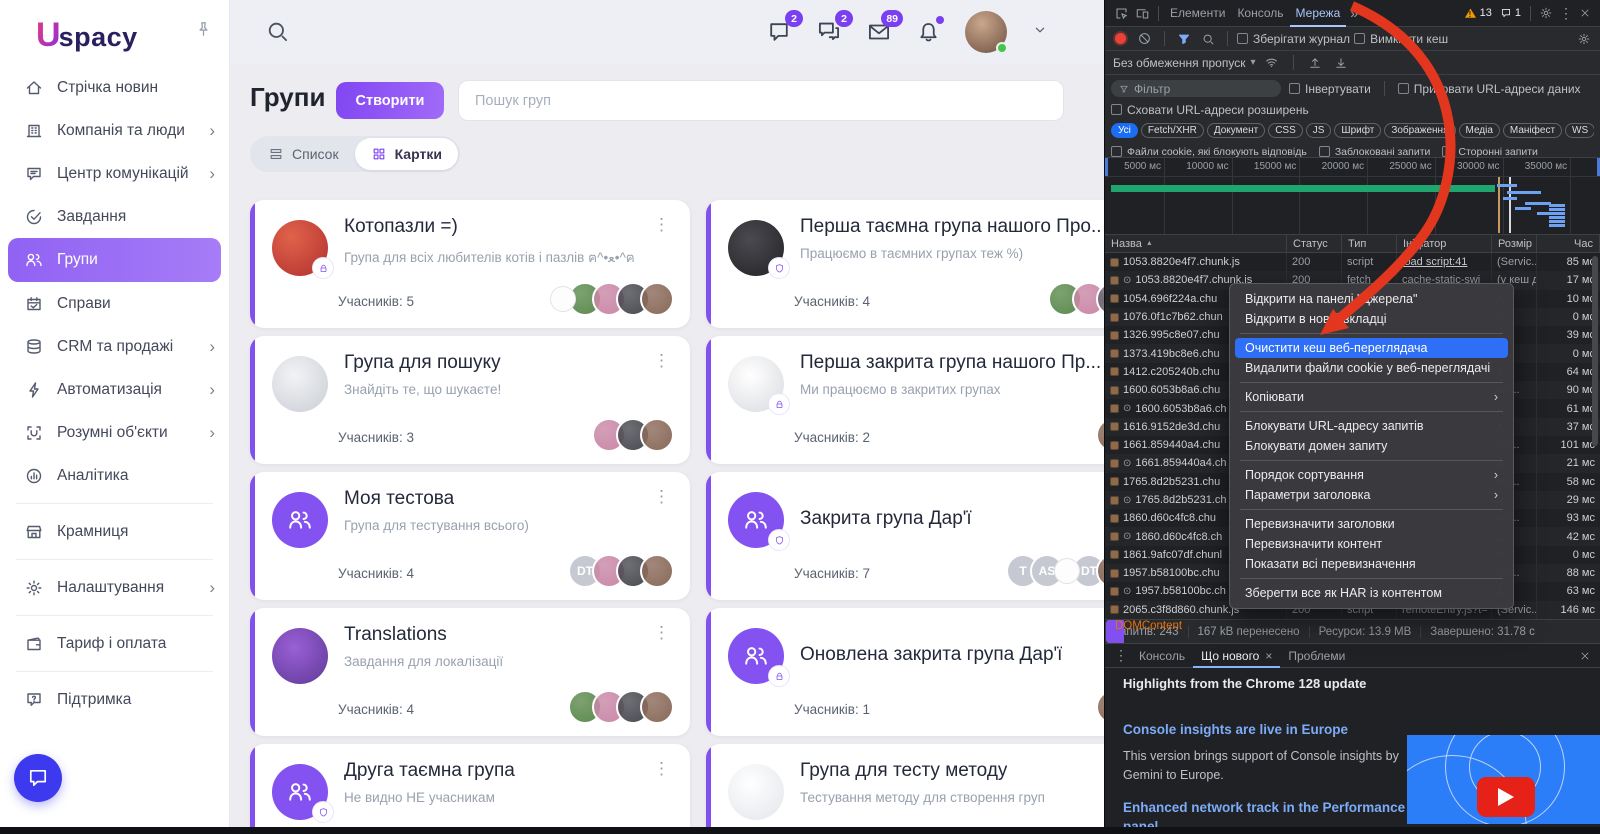 The height and width of the screenshot is (834, 1600). Describe the element at coordinates (1489, 89) in the screenshot. I see `hide-data-urls-checkbox: Приховати URL-адреси даних` at that location.